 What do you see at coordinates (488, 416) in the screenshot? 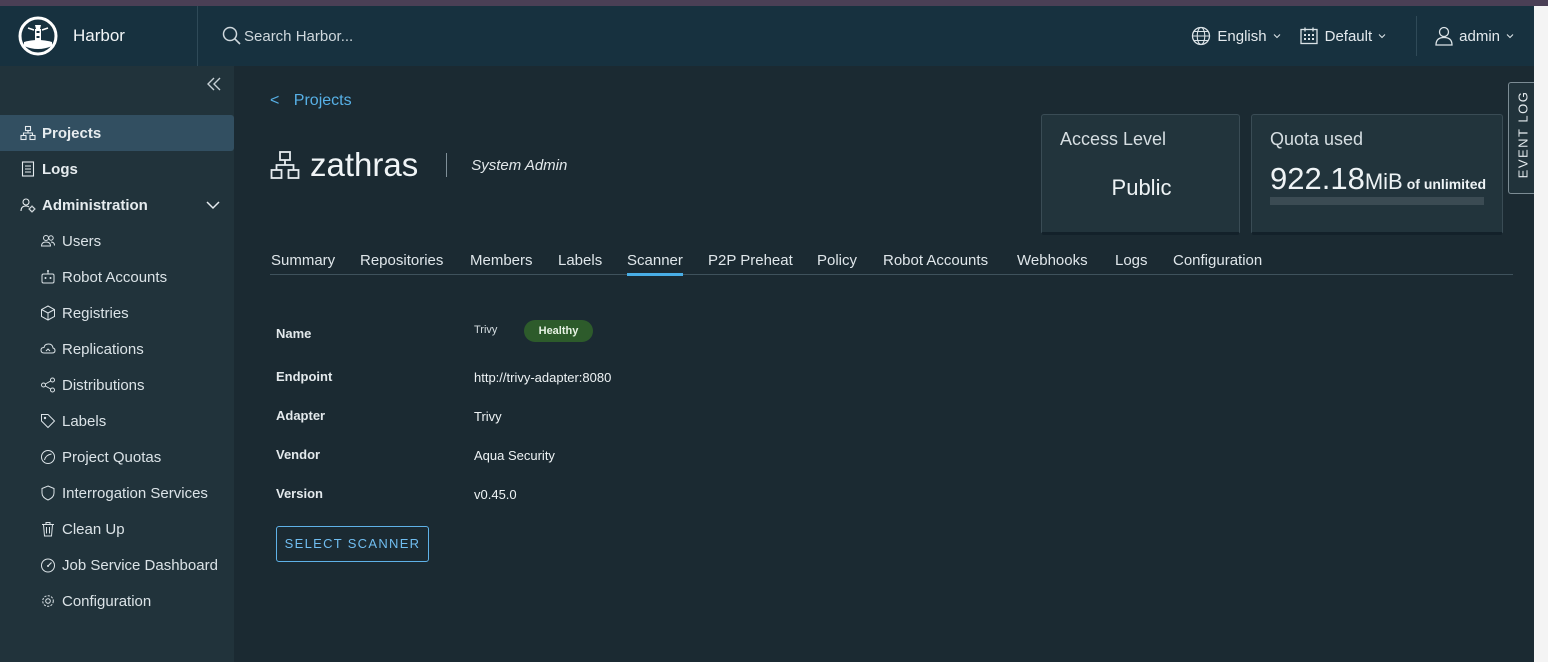
I see `adapter-value: Trivy` at bounding box center [488, 416].